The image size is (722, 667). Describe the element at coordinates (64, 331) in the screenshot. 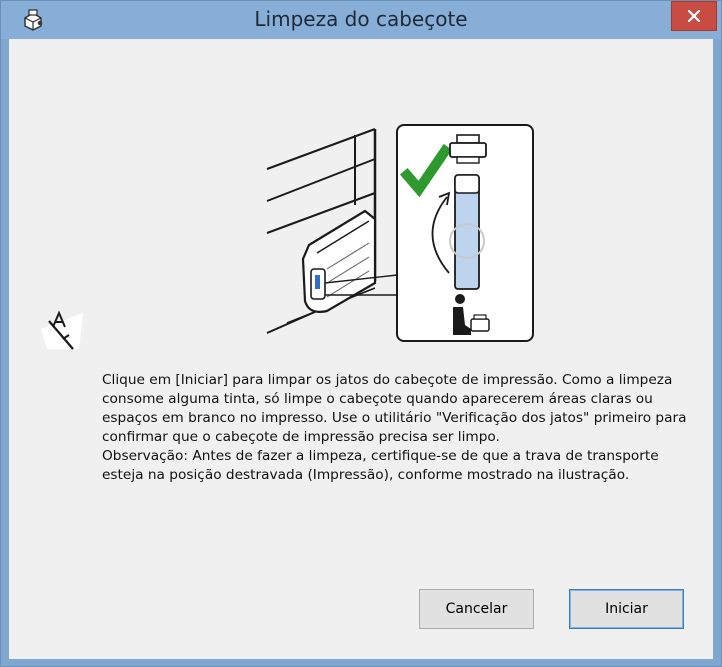

I see `auto-tool-icon` at that location.